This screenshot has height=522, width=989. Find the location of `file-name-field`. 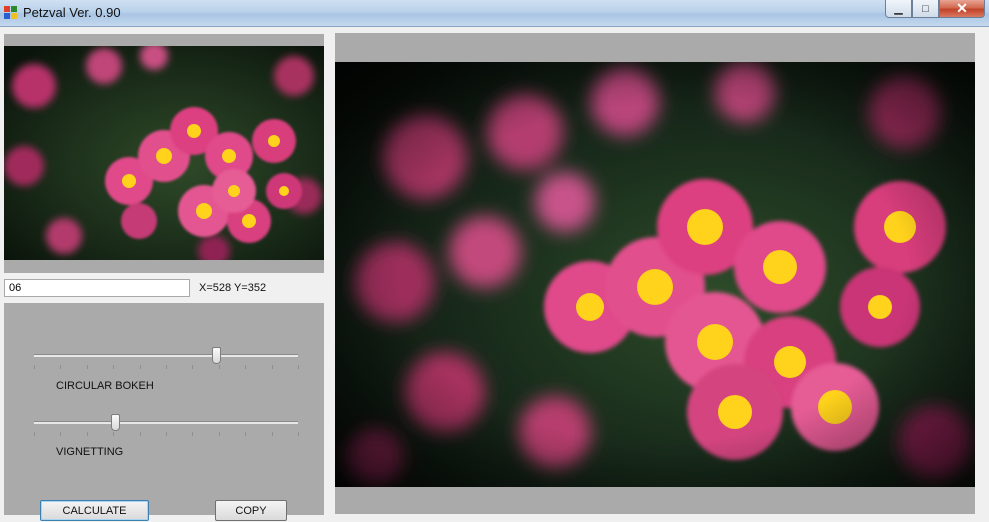

file-name-field is located at coordinates (97, 288).